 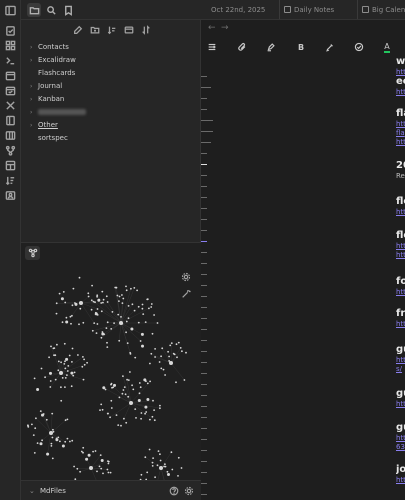 I want to click on graph-settings-icon, so click(x=186, y=277).